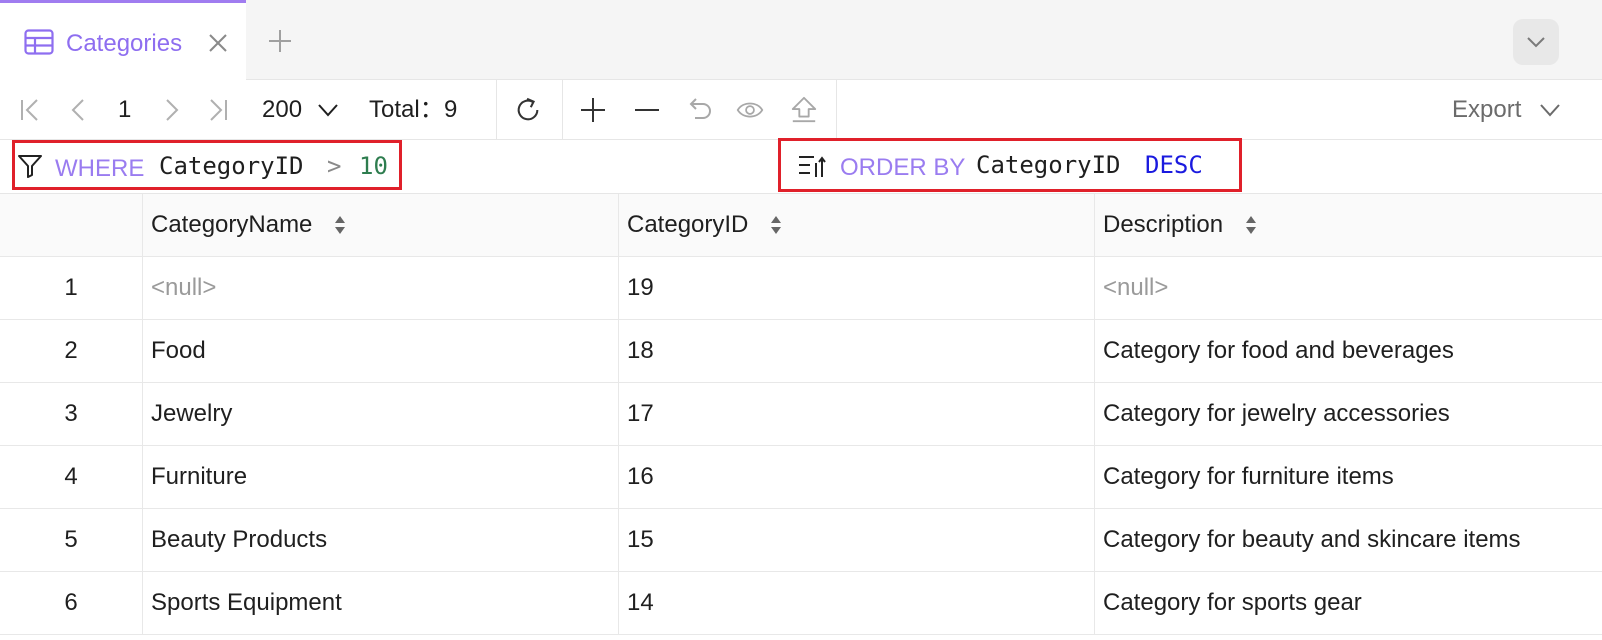 The height and width of the screenshot is (640, 1602). I want to click on order-by-column: CategoryID, so click(1048, 165).